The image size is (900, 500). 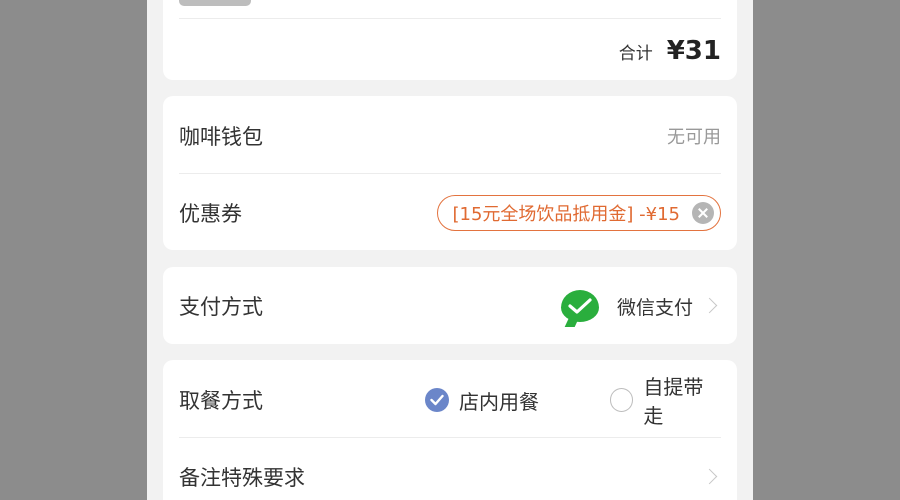 I want to click on pickup-option-dine-in: 店内用餐, so click(x=482, y=400).